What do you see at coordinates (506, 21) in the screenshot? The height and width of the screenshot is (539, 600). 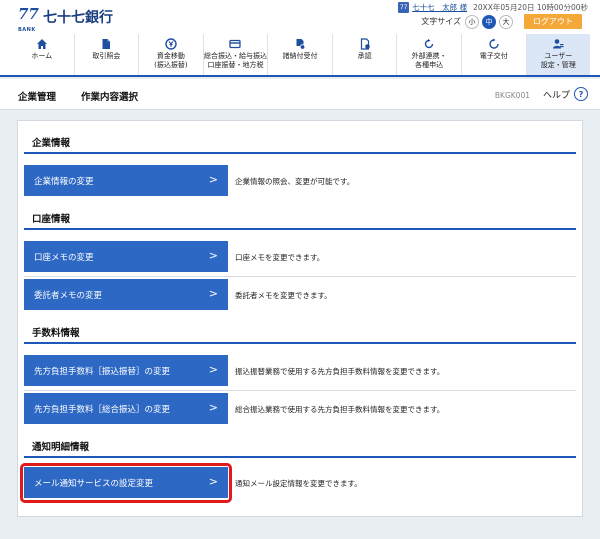 I see `font-size-large-button: 大` at bounding box center [506, 21].